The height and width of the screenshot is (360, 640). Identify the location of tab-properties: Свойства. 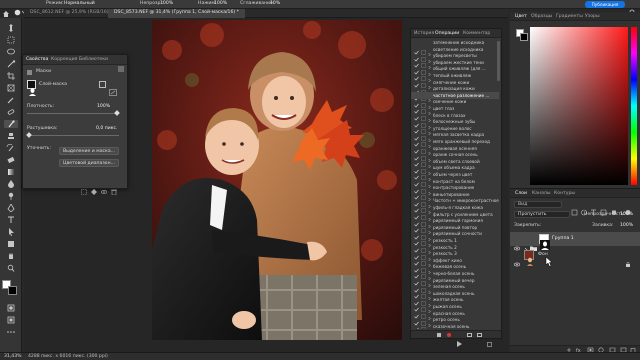
(37, 61).